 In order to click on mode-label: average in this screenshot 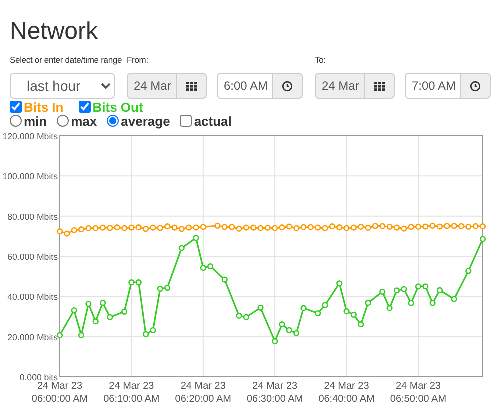, I will do `click(145, 121)`.